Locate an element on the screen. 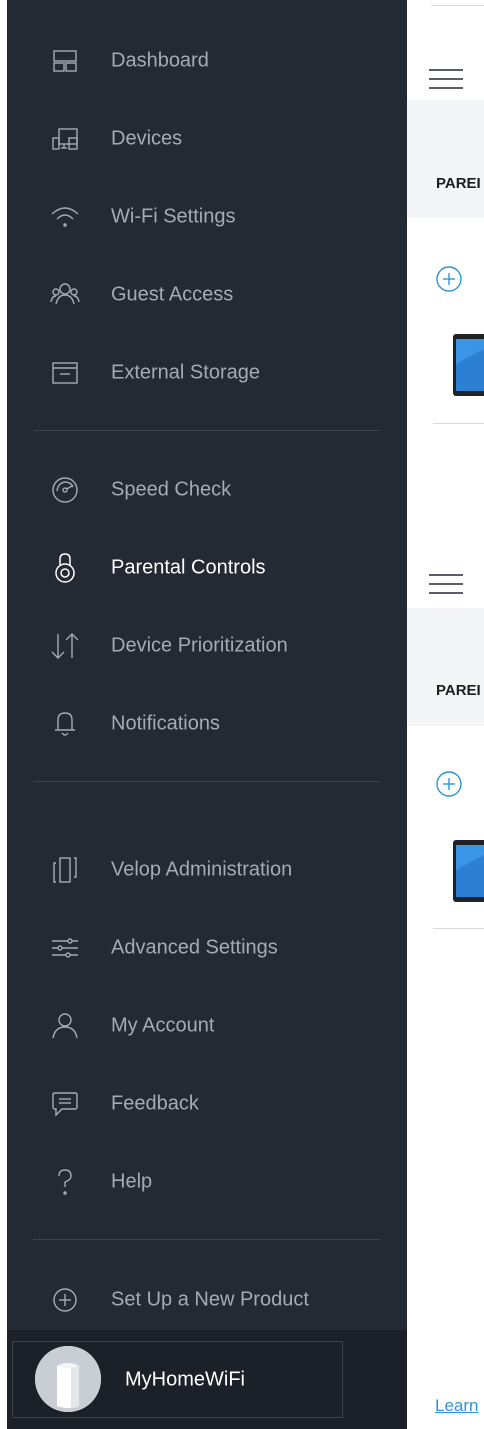  sidebar-item-wifi-settings: Wi-Fi Settings is located at coordinates (207, 217).